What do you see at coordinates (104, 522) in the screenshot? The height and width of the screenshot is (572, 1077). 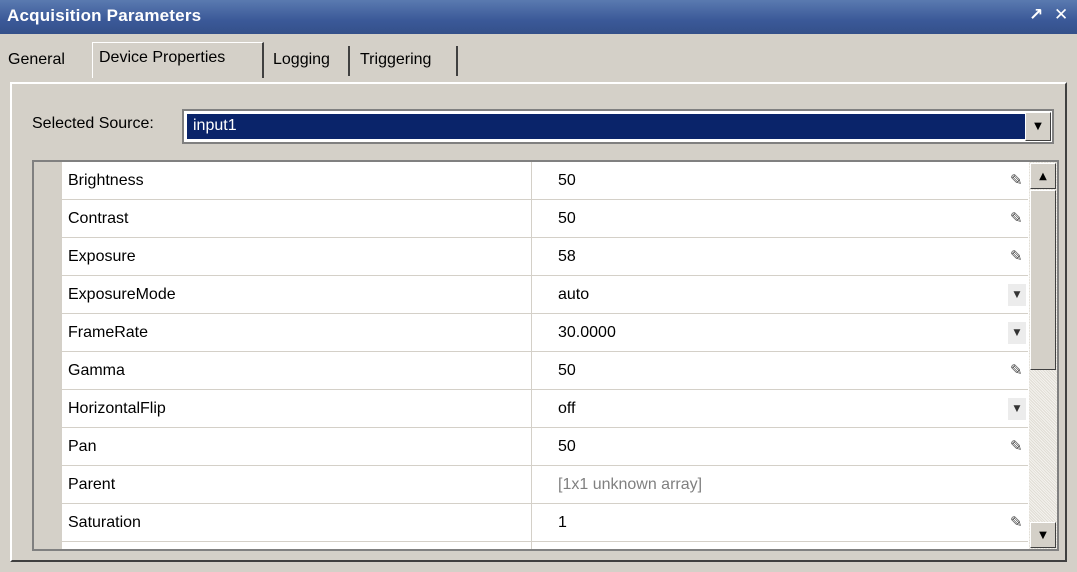 I see `property-name: Saturation` at bounding box center [104, 522].